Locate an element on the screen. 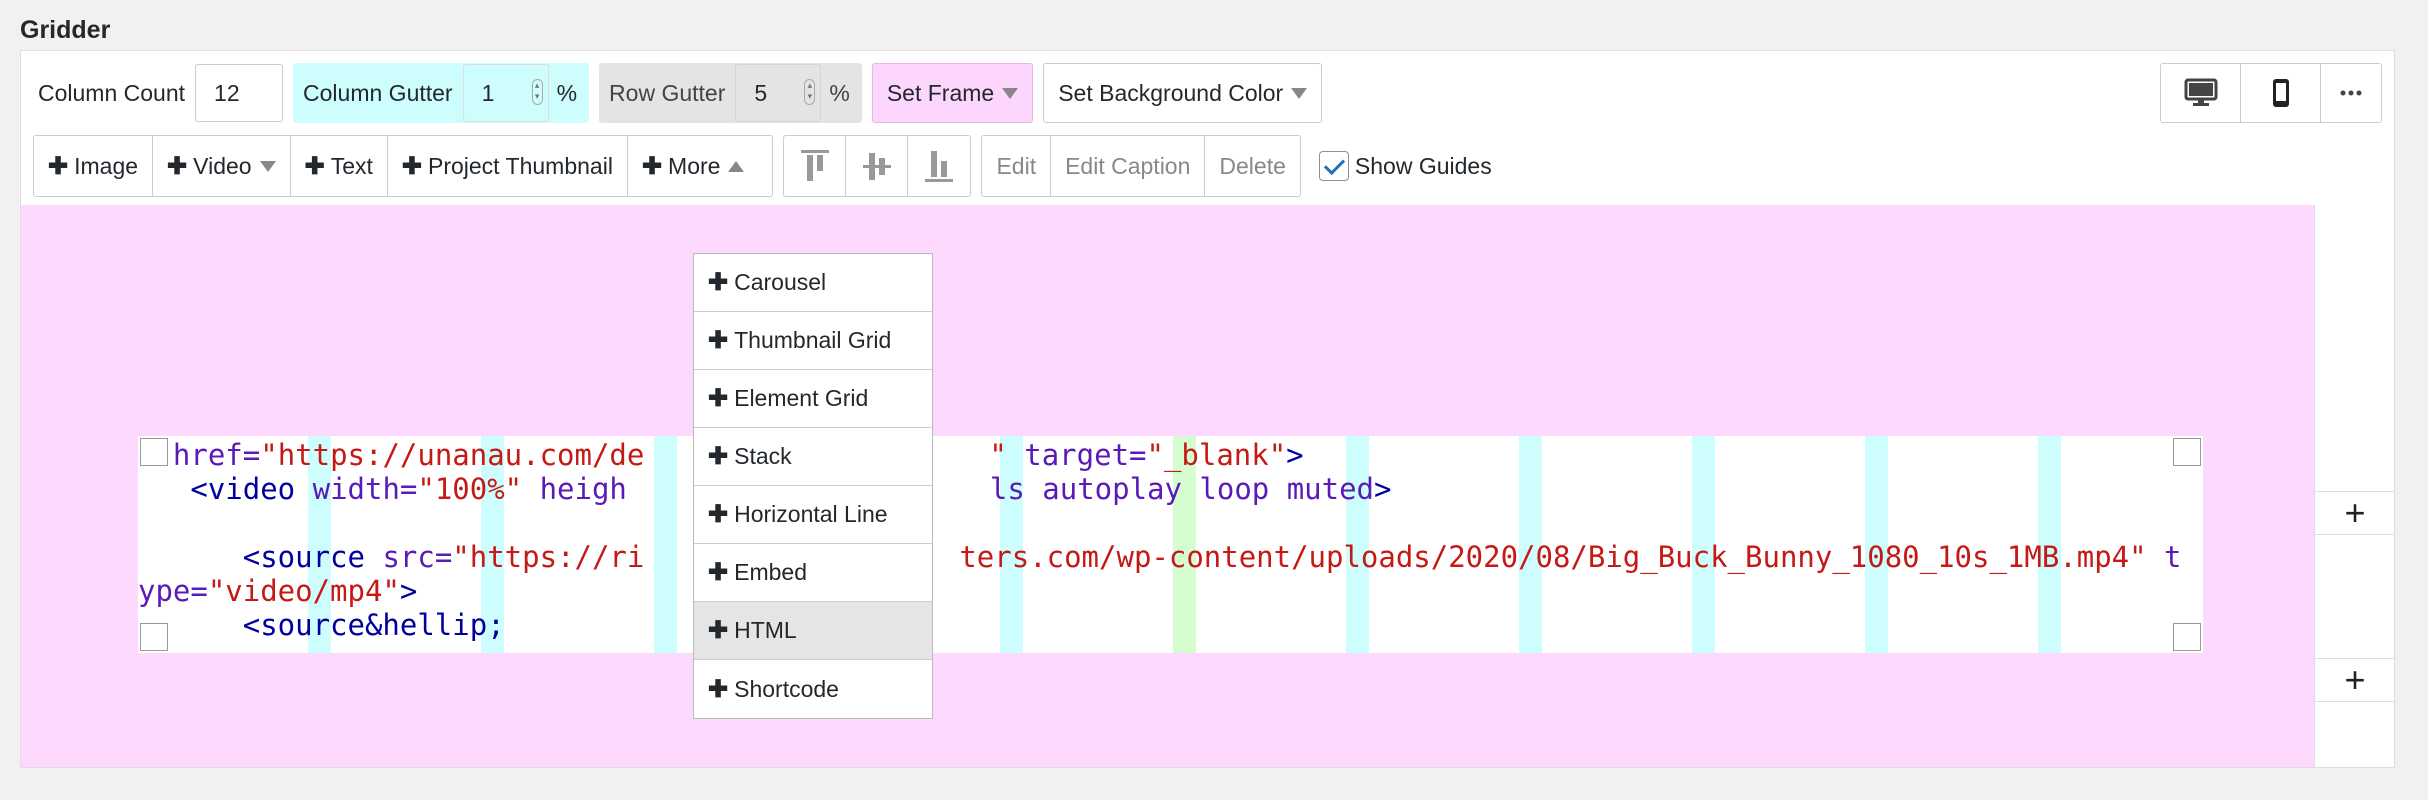 The width and height of the screenshot is (2428, 800). delete-button: Delete is located at coordinates (1252, 166).